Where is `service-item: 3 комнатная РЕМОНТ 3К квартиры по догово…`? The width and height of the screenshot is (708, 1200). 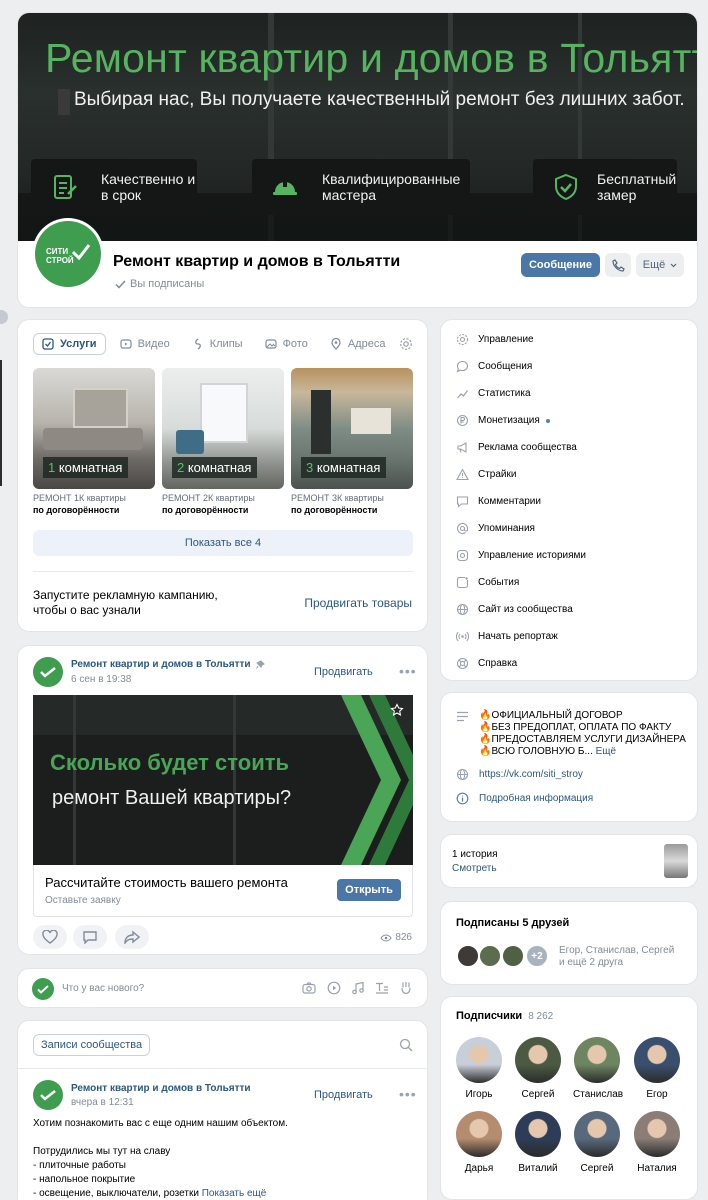 service-item: 3 комнатная РЕМОНТ 3К квартиры по догово… is located at coordinates (352, 441).